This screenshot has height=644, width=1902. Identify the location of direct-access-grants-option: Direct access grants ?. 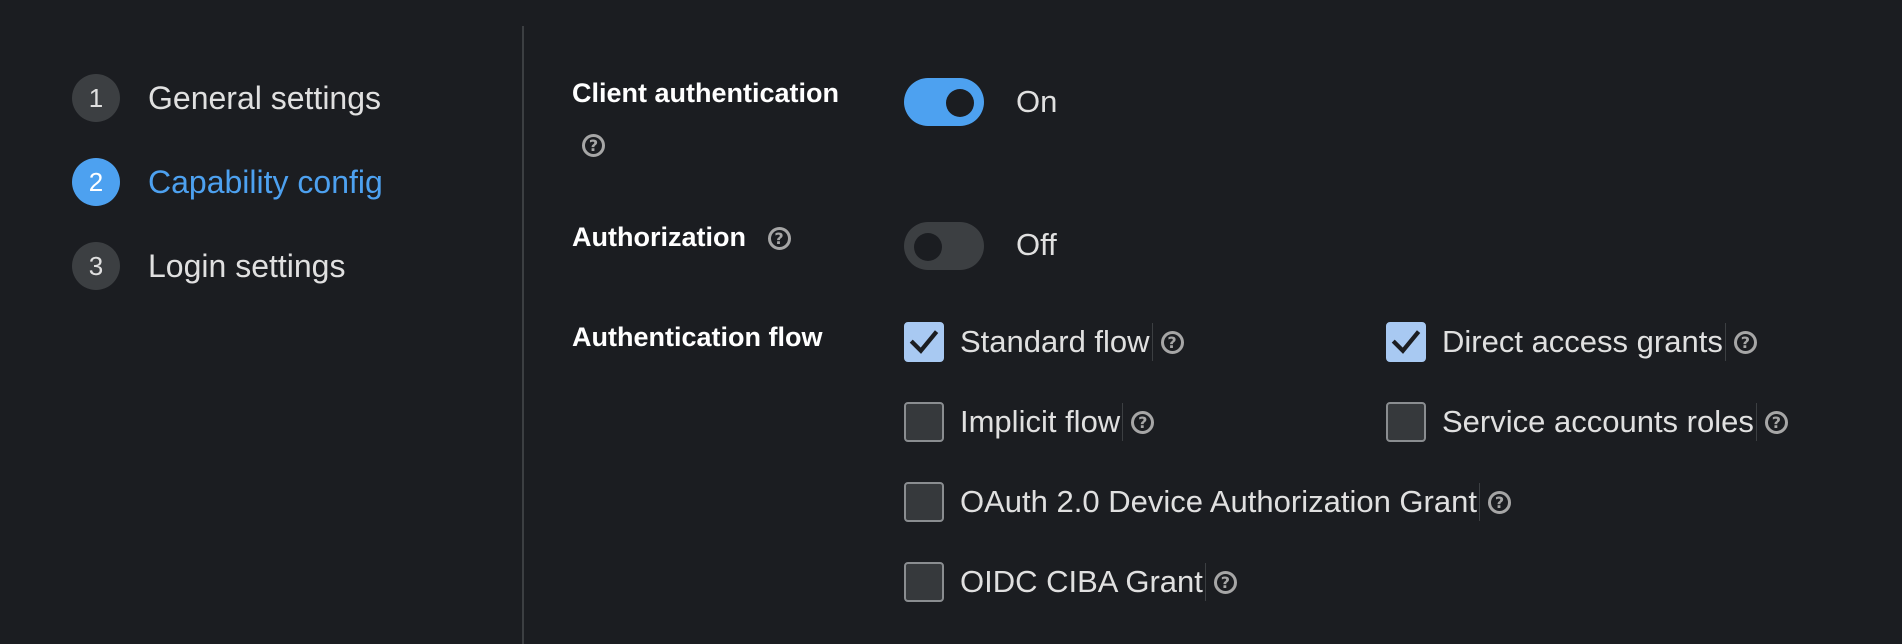
(1571, 342).